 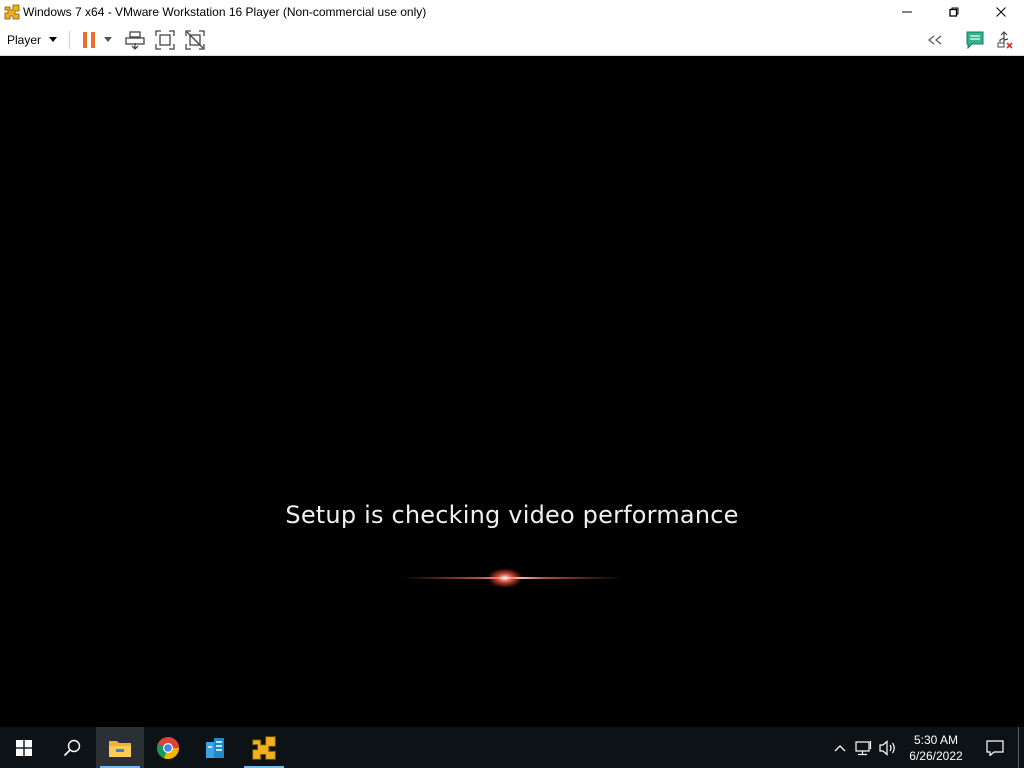 I want to click on setup-status-message: Setup is checking video performance, so click(x=512, y=515).